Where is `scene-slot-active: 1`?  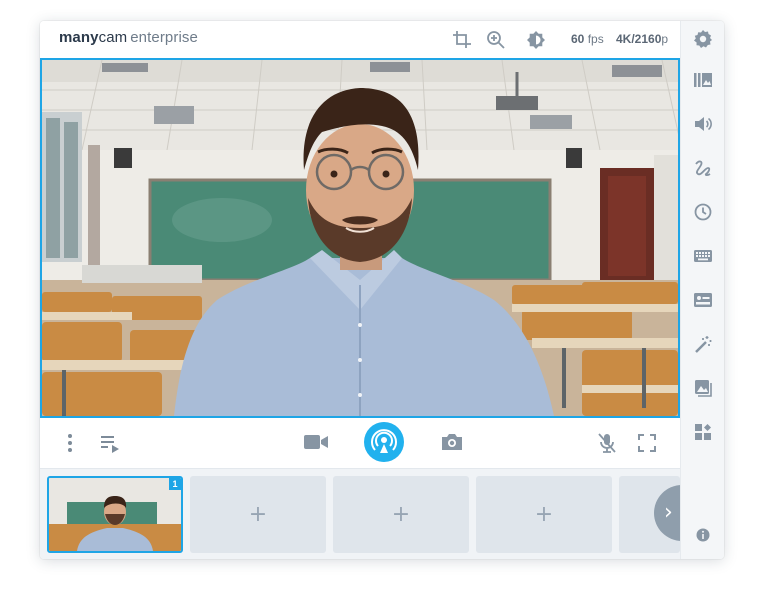
scene-slot-active: 1 is located at coordinates (115, 514).